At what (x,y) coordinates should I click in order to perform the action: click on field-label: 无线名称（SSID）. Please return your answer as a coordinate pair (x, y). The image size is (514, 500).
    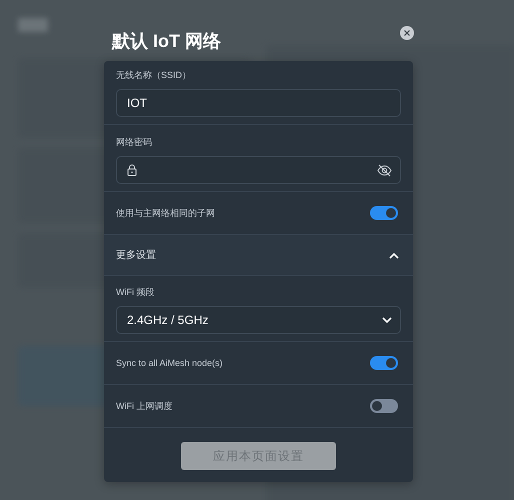
    Looking at the image, I should click on (154, 75).